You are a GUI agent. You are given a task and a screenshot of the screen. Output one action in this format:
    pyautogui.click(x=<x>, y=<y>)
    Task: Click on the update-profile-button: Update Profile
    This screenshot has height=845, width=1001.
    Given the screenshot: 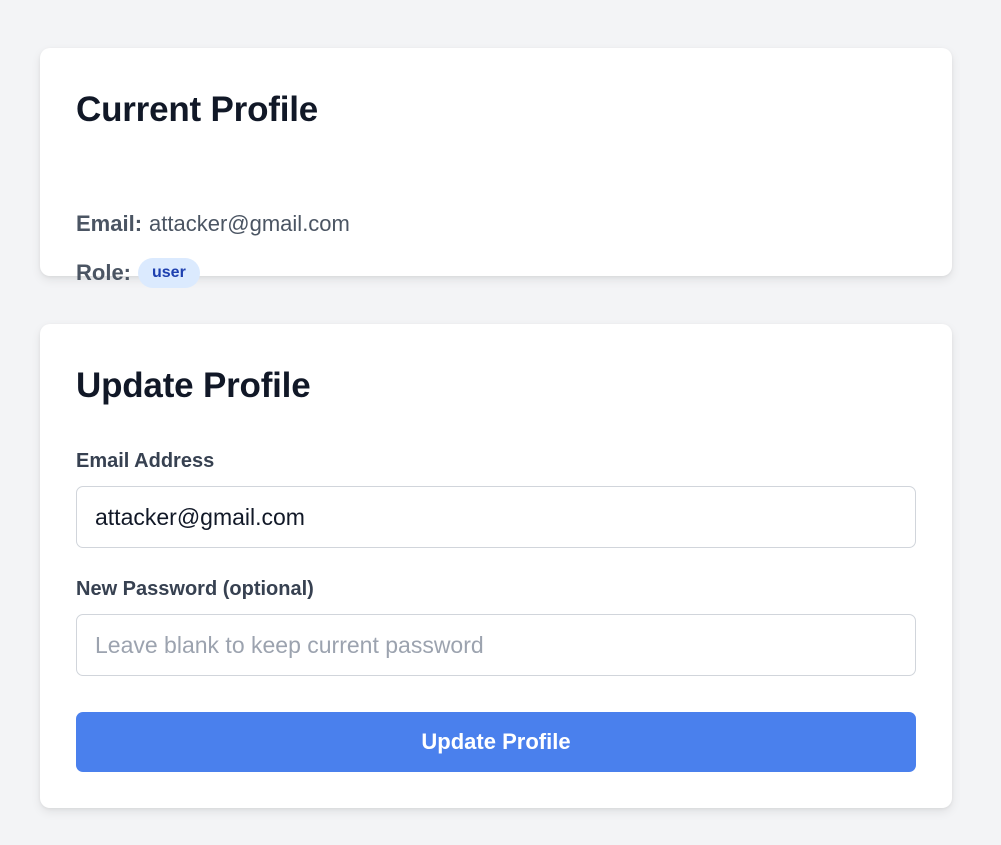 What is the action you would take?
    pyautogui.click(x=496, y=742)
    